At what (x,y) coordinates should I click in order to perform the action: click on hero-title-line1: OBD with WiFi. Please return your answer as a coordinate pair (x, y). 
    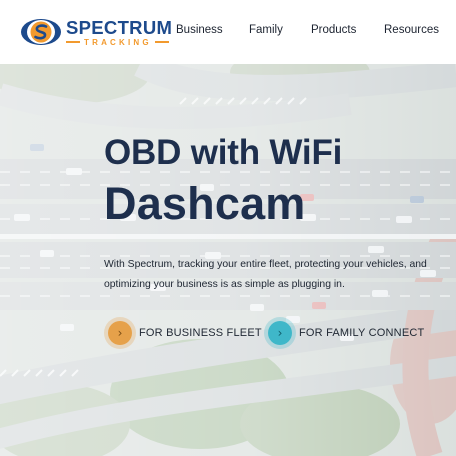
    Looking at the image, I should click on (223, 152).